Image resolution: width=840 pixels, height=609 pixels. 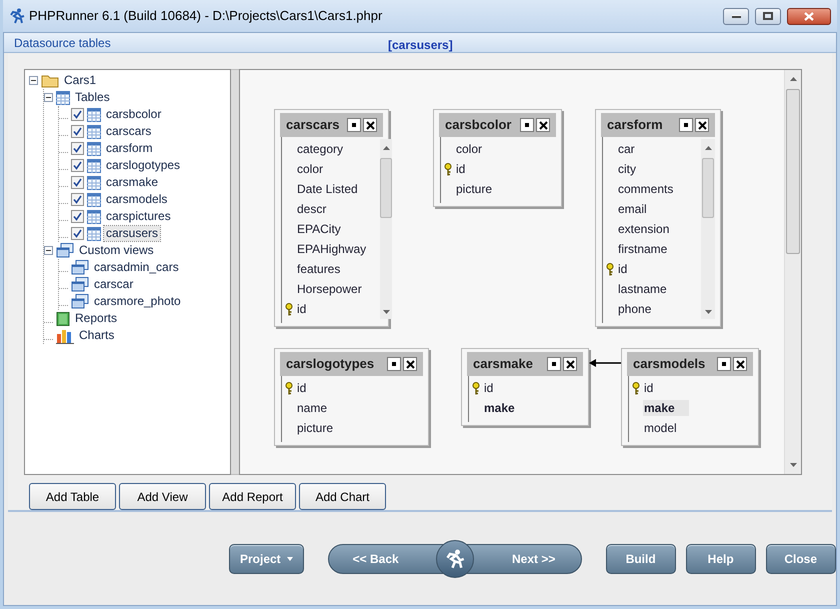 I want to click on tree-item: carscars, so click(x=129, y=131).